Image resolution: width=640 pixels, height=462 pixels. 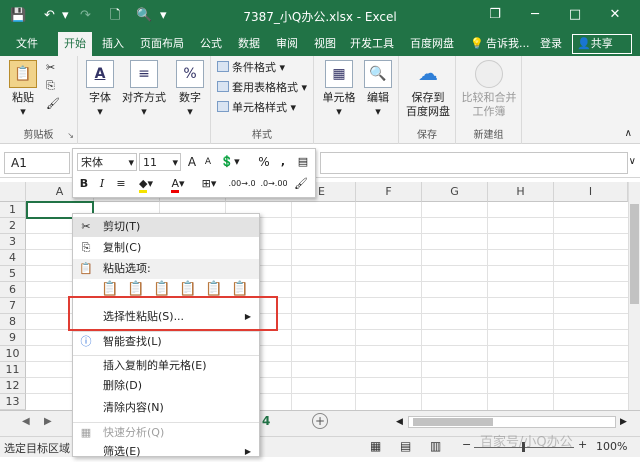 I want to click on row-header: 8, so click(x=13, y=322).